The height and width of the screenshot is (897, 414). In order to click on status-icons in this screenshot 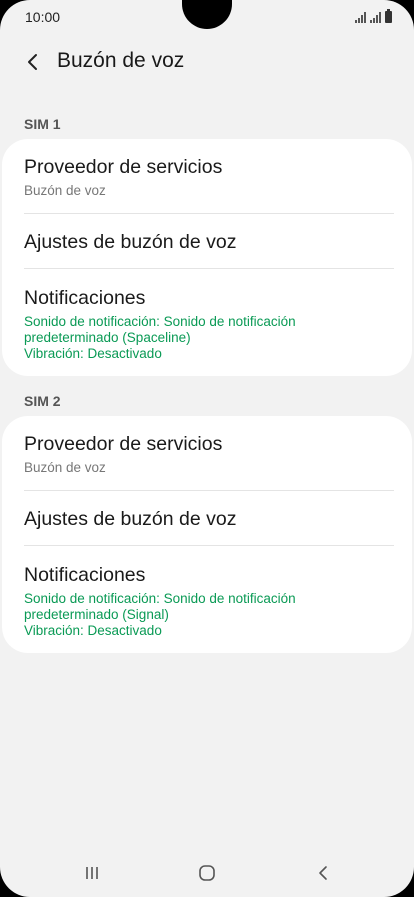, I will do `click(373, 16)`.